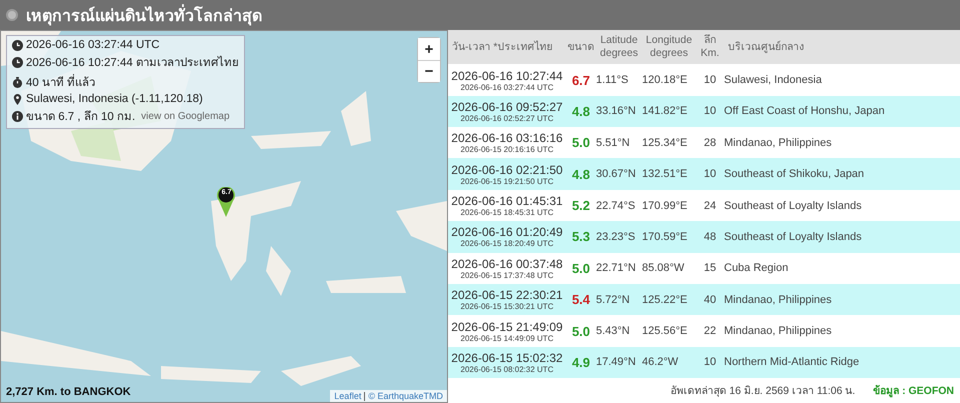 Image resolution: width=960 pixels, height=403 pixels. What do you see at coordinates (507, 243) in the screenshot?
I see `utc-datetime: 2026-06-15 18:20:49 UTC` at bounding box center [507, 243].